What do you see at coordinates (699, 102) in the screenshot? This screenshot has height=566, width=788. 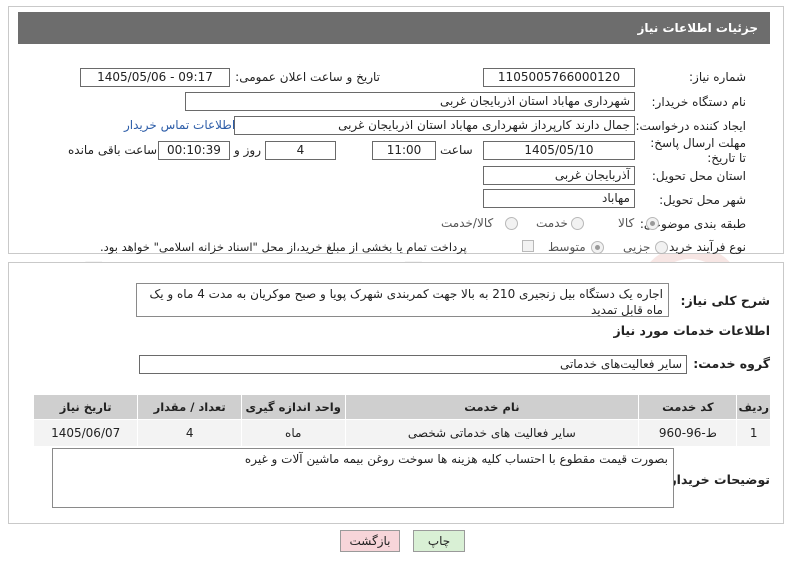 I see `buyer-org-label: نام دستگاه خریدار:` at bounding box center [699, 102].